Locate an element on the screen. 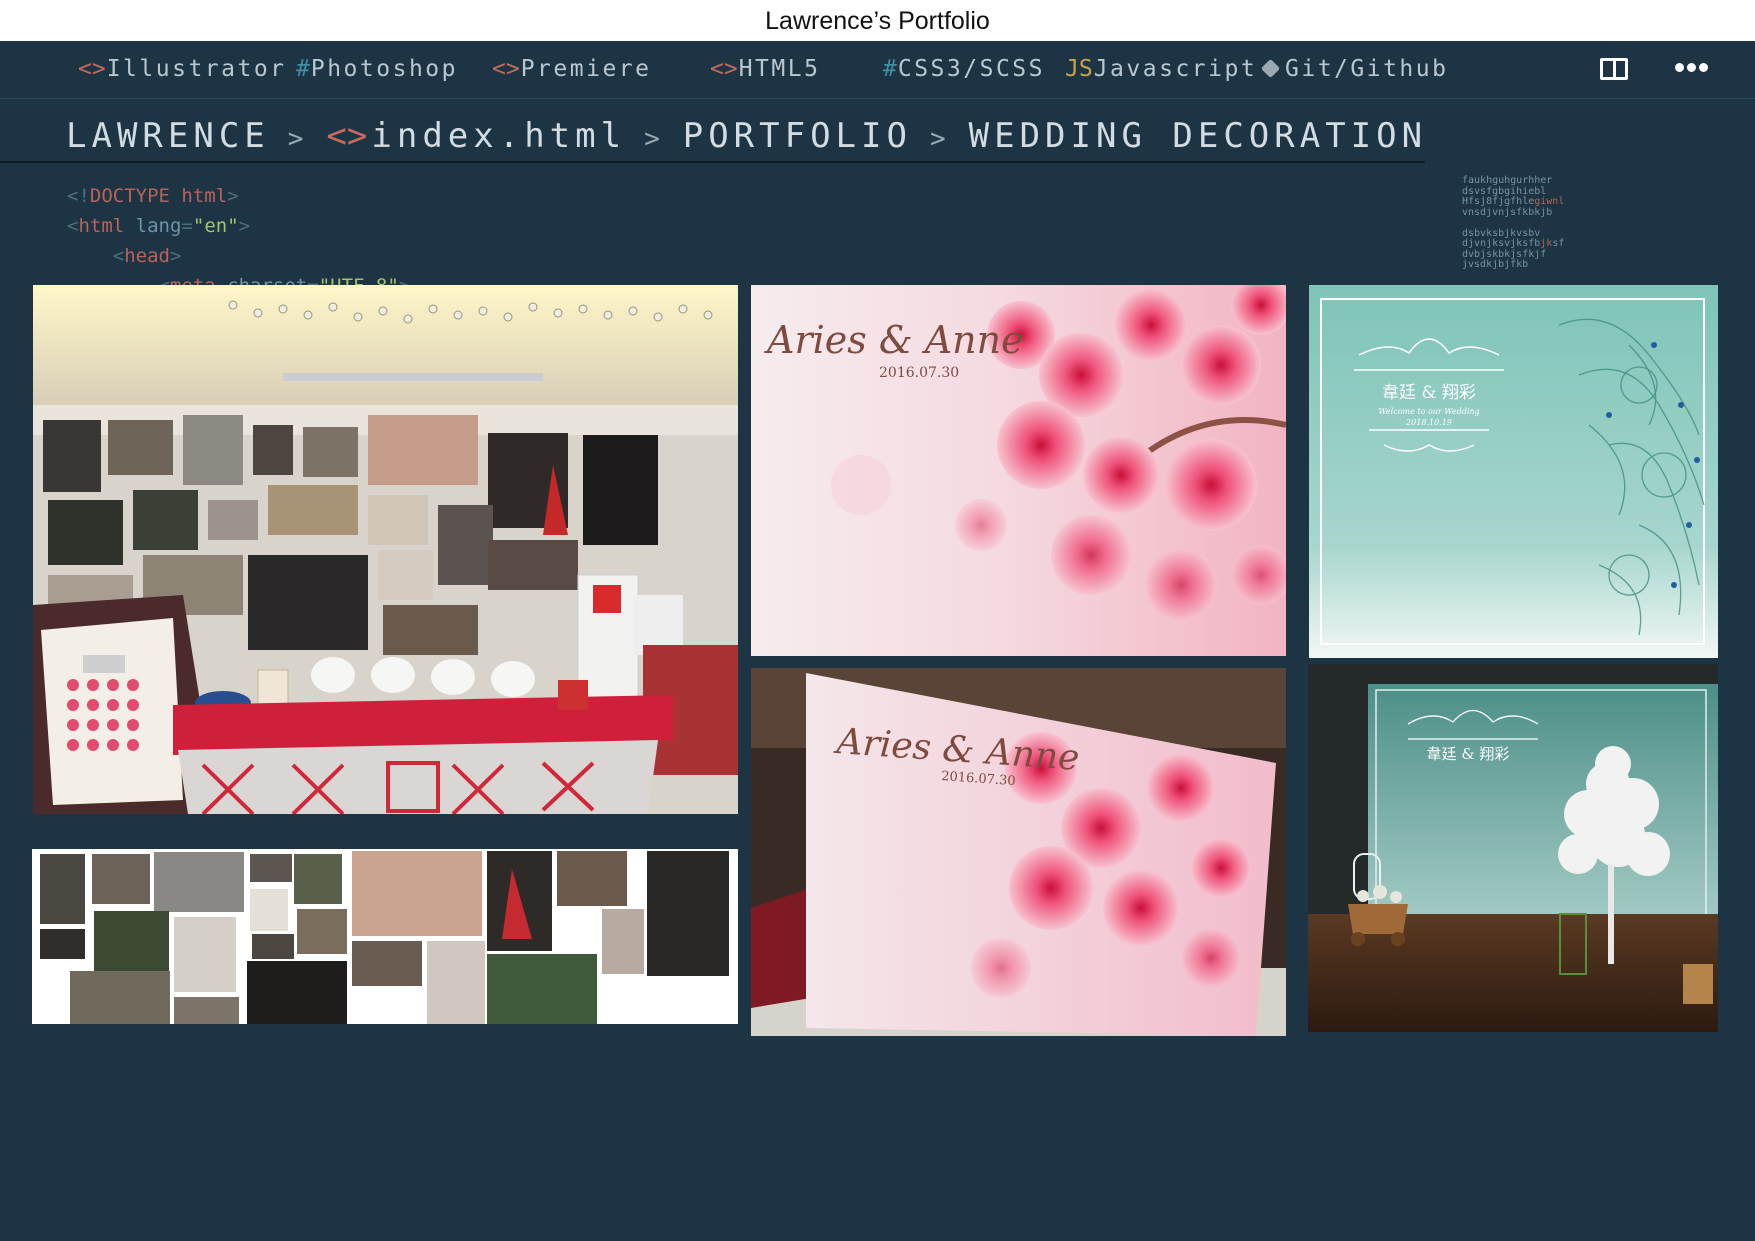 Image resolution: width=1755 pixels, height=1241 pixels. tab-label: Illustrator is located at coordinates (196, 69).